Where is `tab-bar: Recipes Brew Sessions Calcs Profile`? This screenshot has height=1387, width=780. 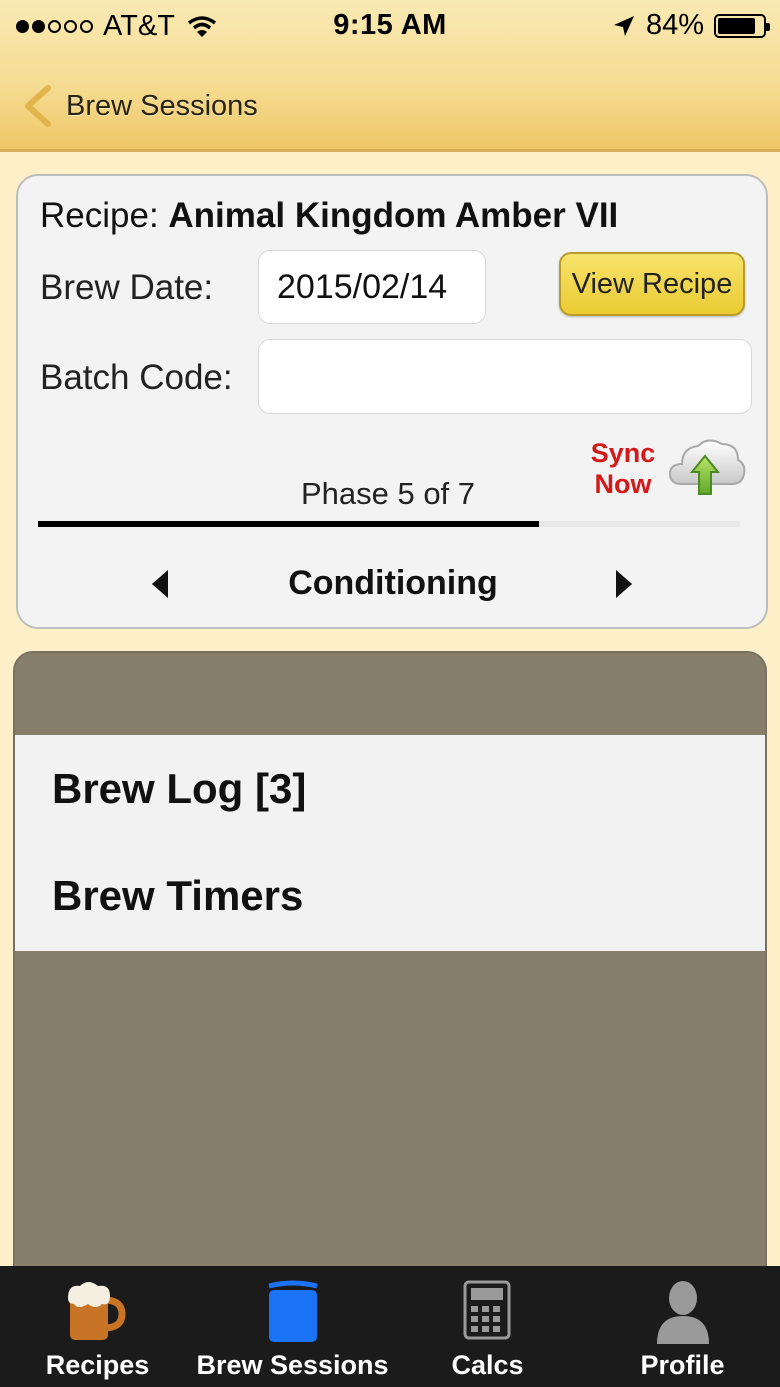
tab-bar: Recipes Brew Sessions Calcs Profile is located at coordinates (390, 1326).